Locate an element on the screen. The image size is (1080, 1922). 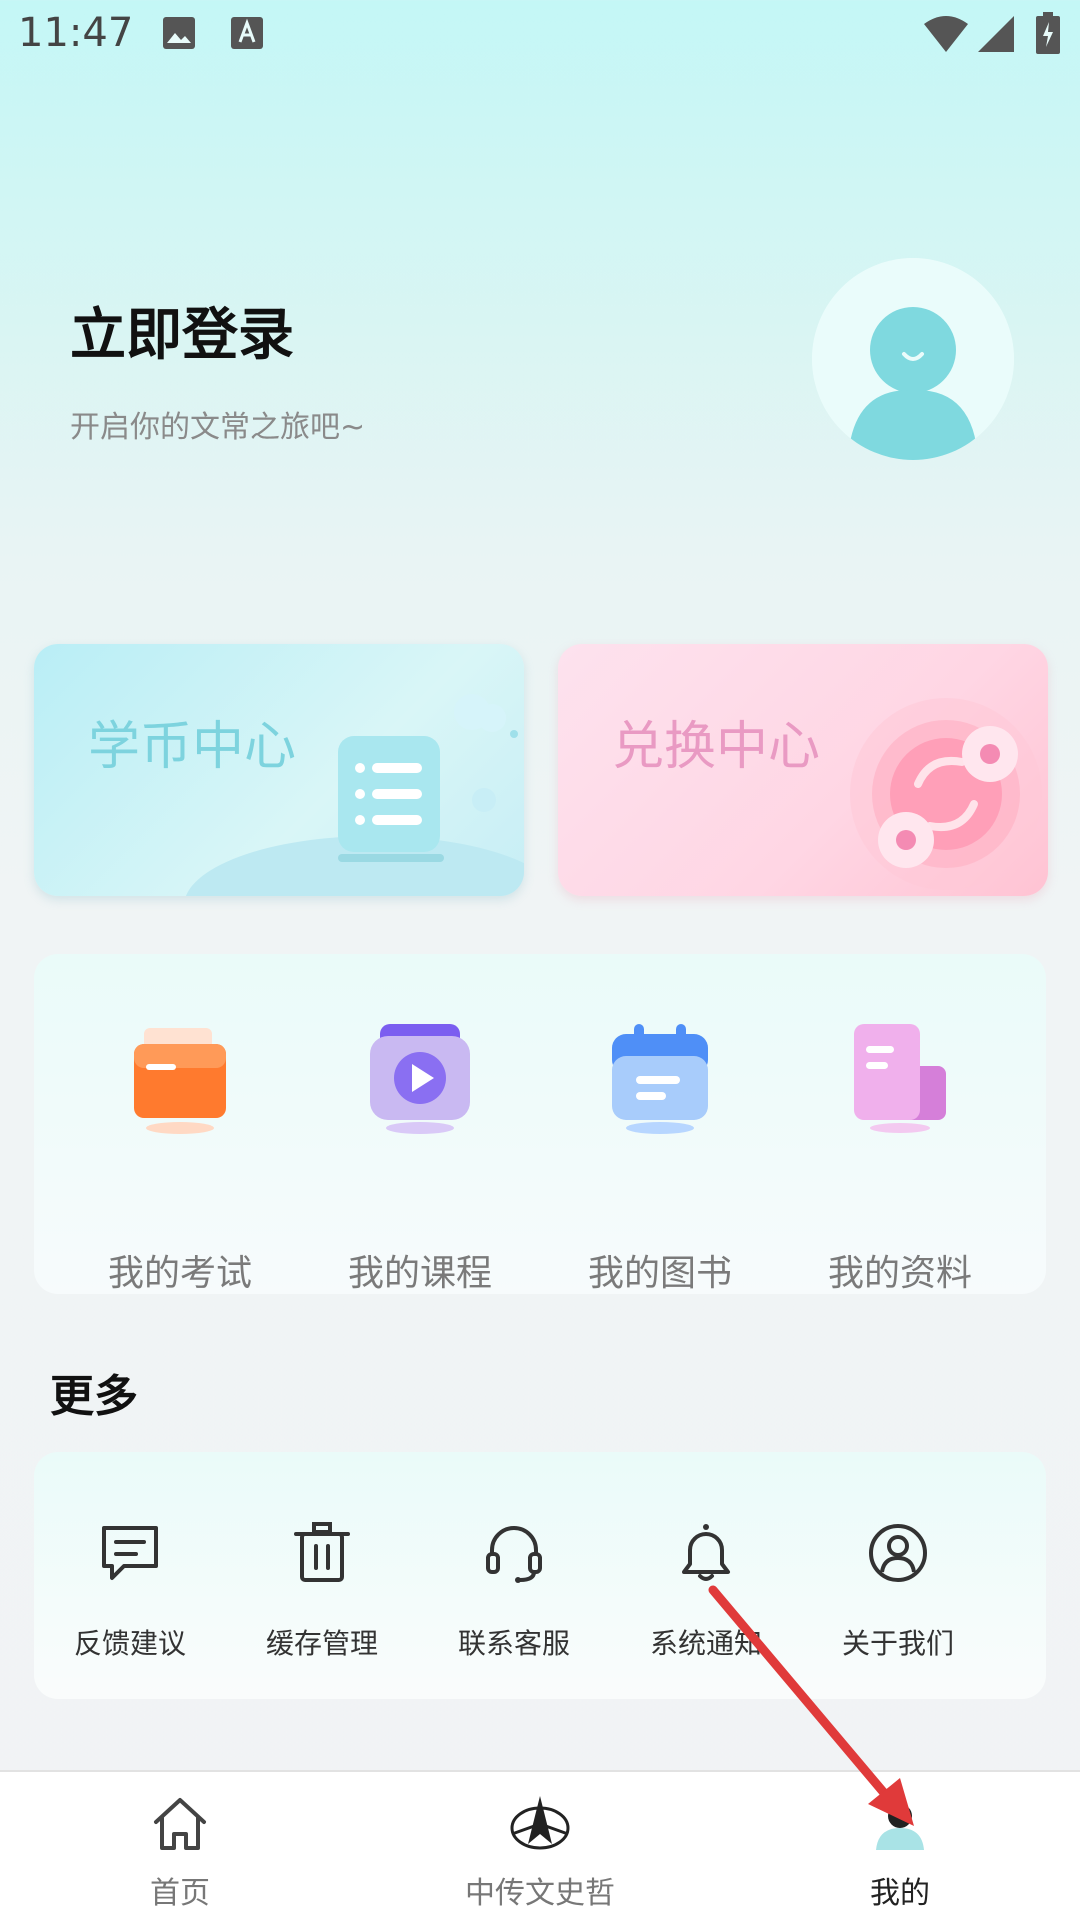
more-item-support: 联系客服 is located at coordinates (514, 1597).